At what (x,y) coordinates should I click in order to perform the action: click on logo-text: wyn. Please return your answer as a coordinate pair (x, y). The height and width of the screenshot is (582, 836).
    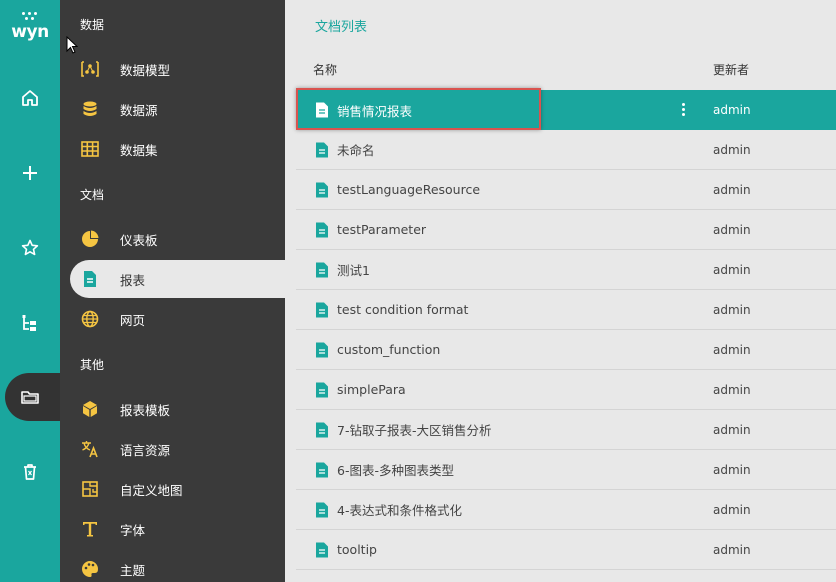
    Looking at the image, I should click on (30, 32).